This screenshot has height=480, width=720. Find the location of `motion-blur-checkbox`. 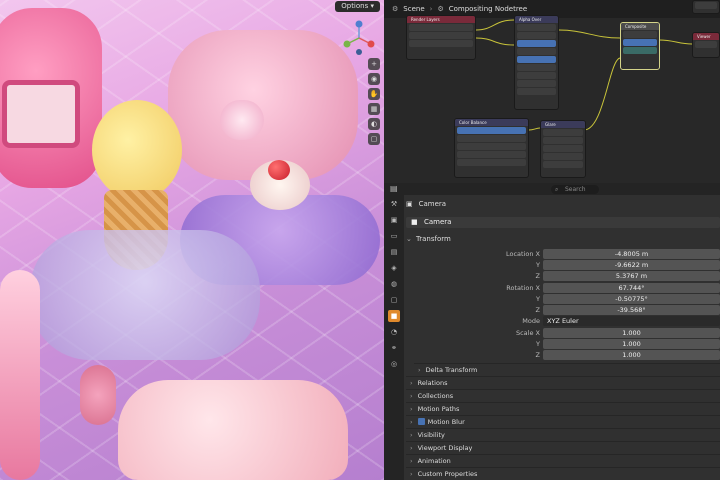

motion-blur-checkbox is located at coordinates (421, 421).